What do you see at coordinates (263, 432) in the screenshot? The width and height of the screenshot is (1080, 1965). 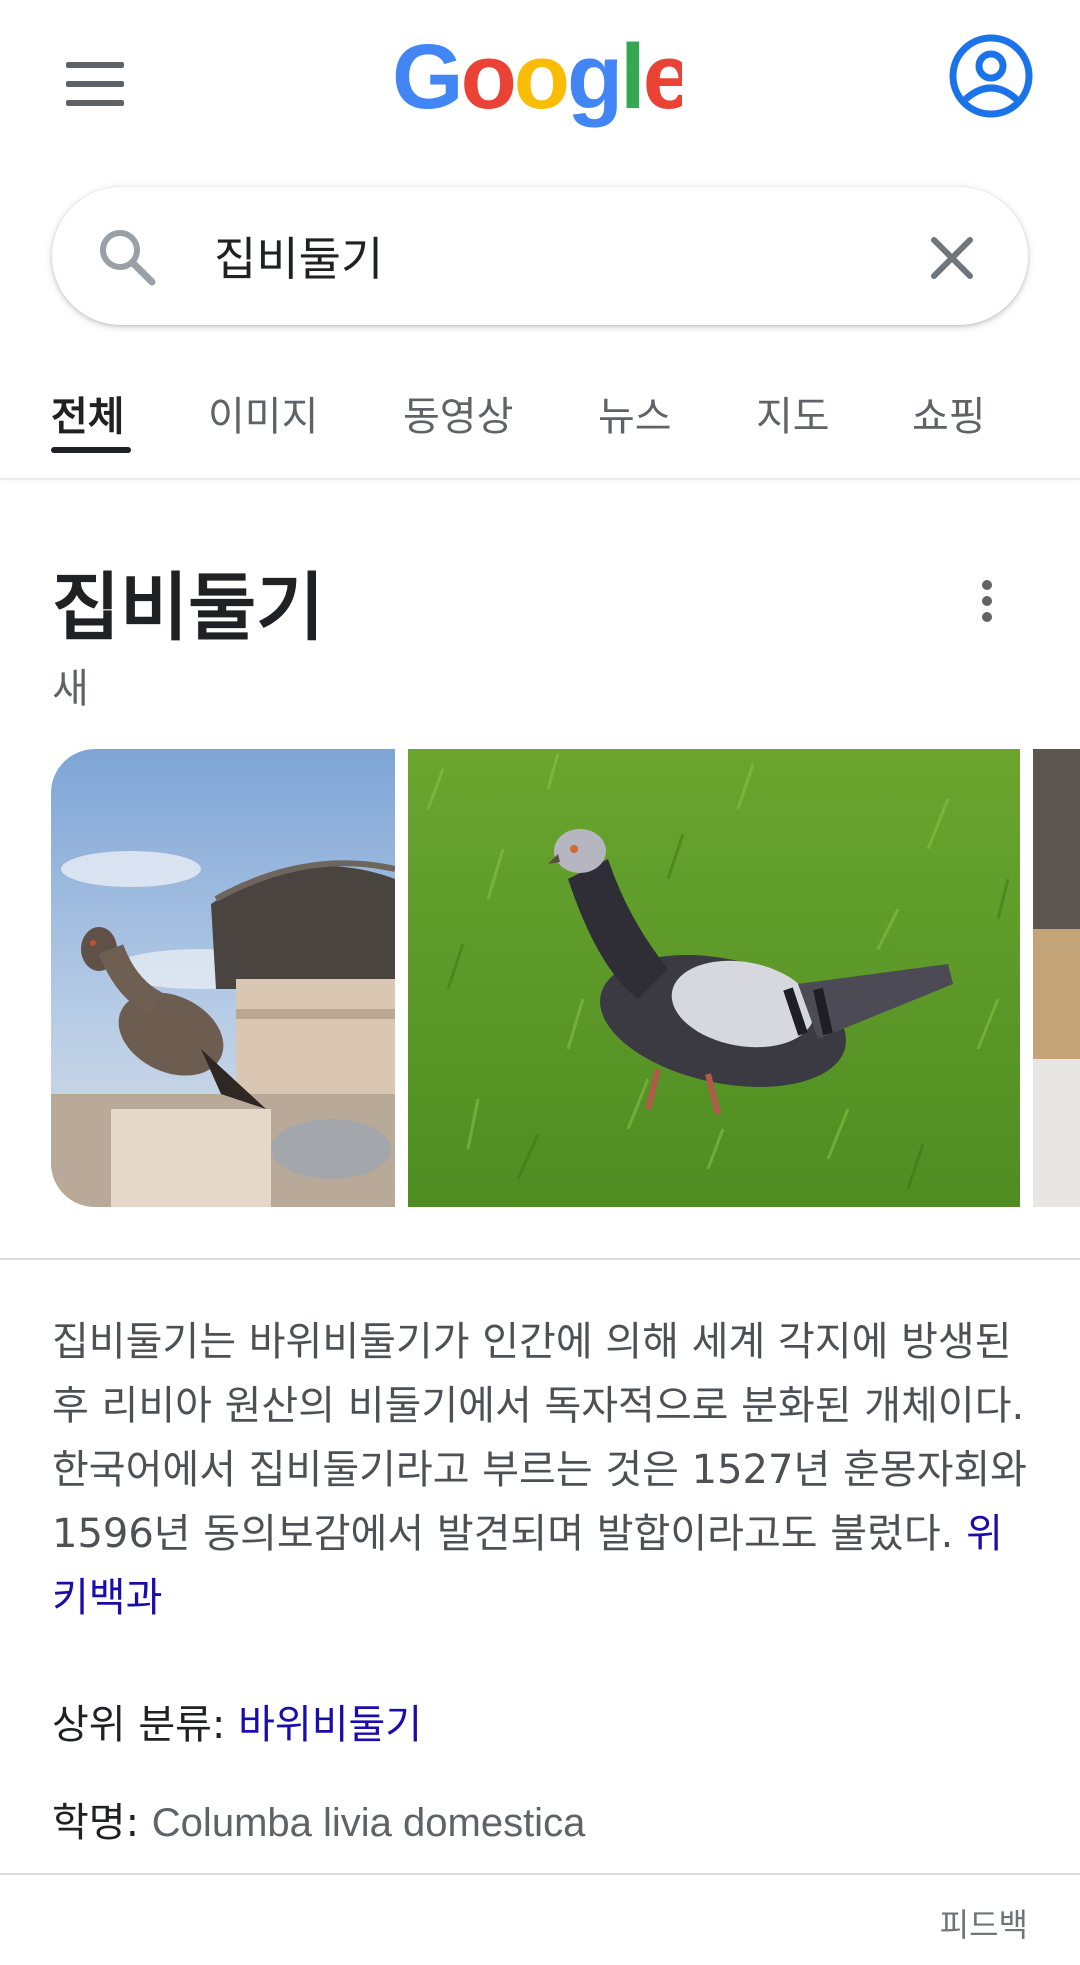 I see `tab-images: 이미지` at bounding box center [263, 432].